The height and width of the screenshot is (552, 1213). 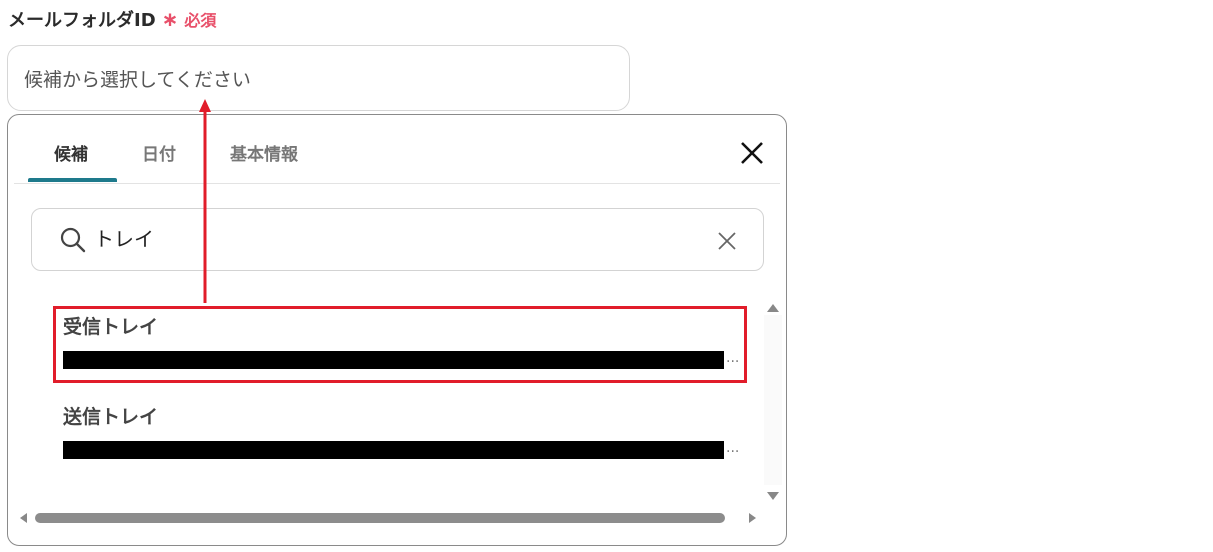 I want to click on scroll-up-icon, so click(x=773, y=308).